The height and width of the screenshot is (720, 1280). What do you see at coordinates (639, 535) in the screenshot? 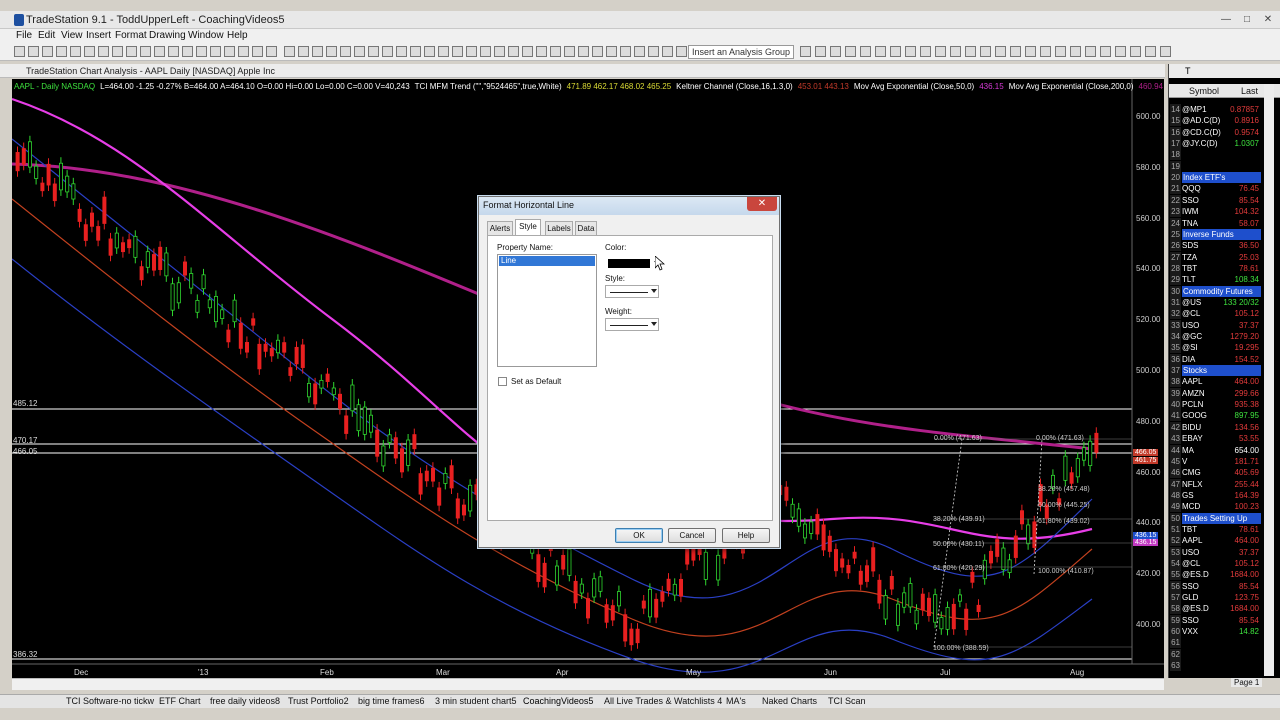
I see `ok-button: OK` at bounding box center [639, 535].